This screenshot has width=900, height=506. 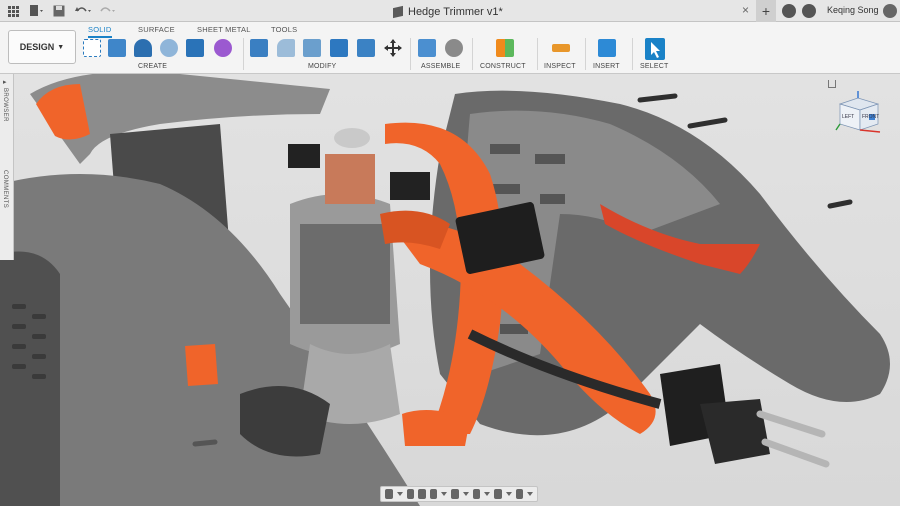 I want to click on insert-image-icon, so click(x=607, y=48).